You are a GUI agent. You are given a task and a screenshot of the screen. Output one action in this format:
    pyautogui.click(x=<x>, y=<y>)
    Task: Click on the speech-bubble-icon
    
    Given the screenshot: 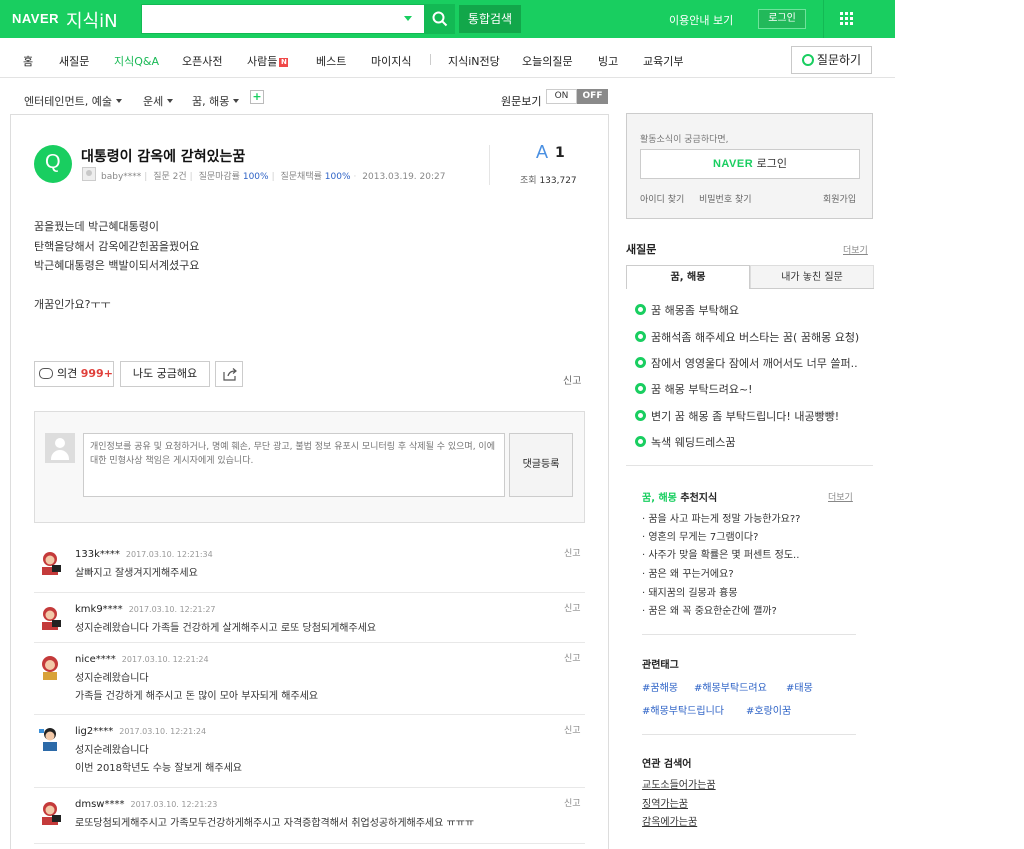 What is the action you would take?
    pyautogui.click(x=46, y=373)
    